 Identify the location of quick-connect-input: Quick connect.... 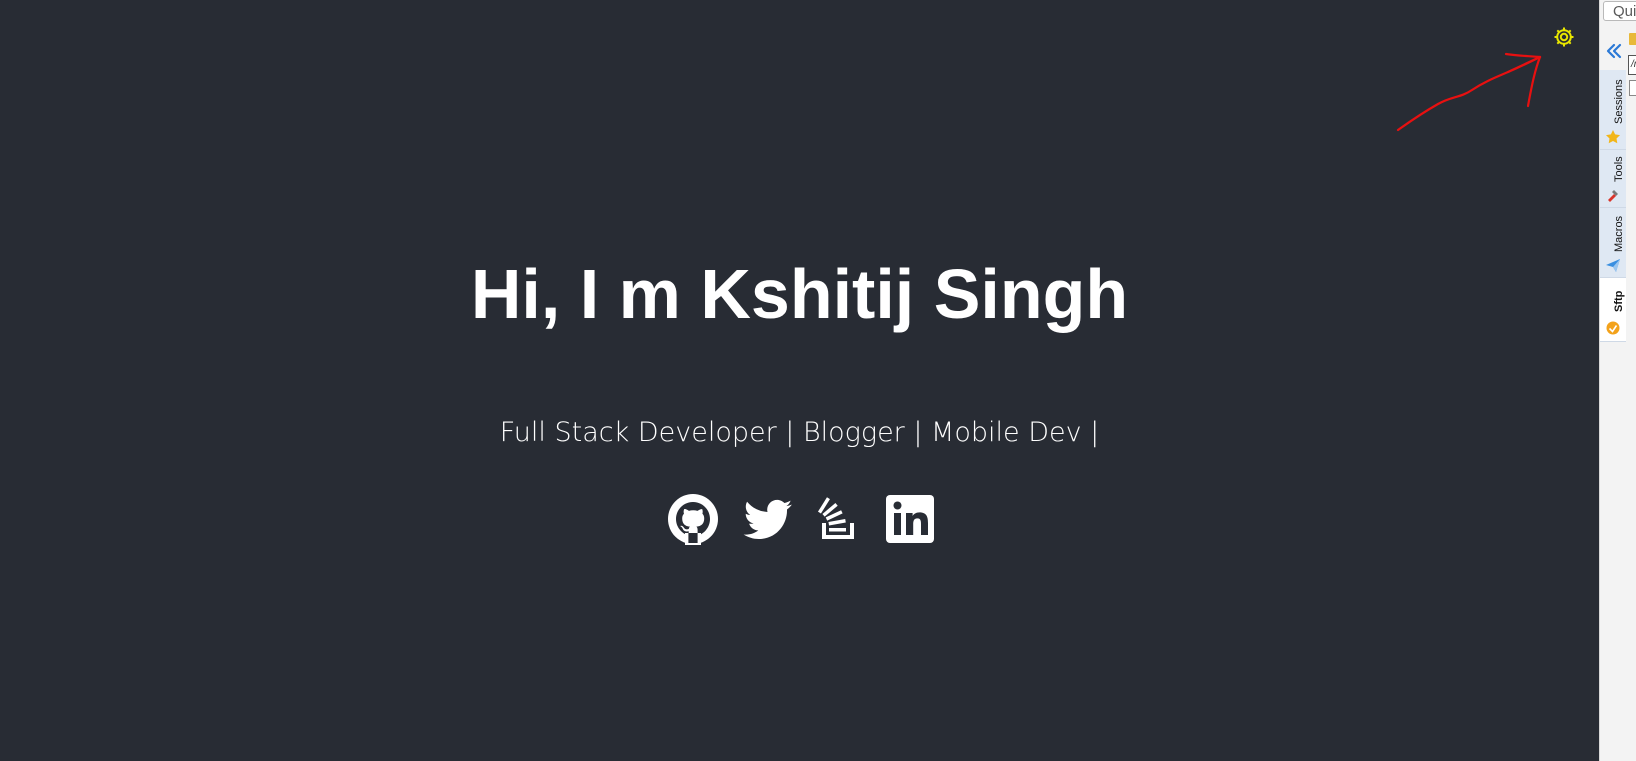
(1619, 11).